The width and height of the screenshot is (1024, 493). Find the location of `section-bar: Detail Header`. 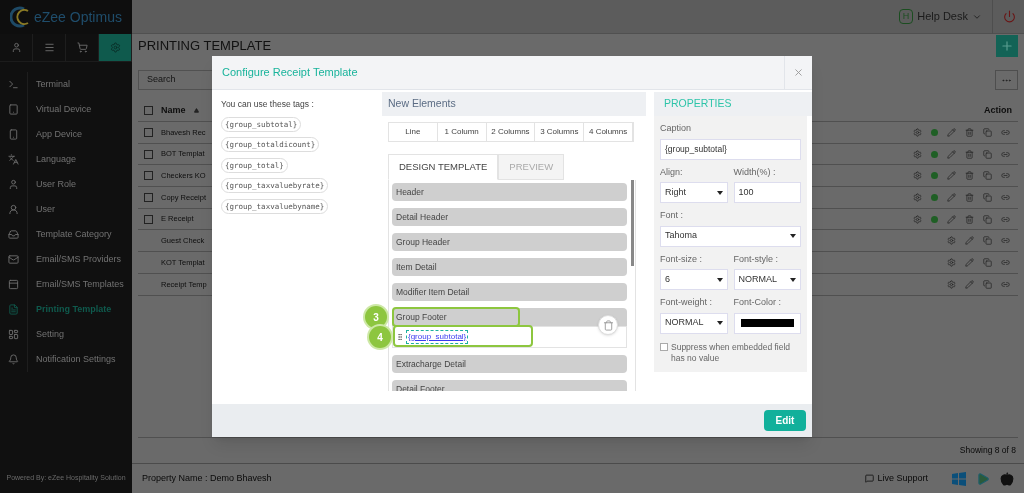

section-bar: Detail Header is located at coordinates (509, 217).